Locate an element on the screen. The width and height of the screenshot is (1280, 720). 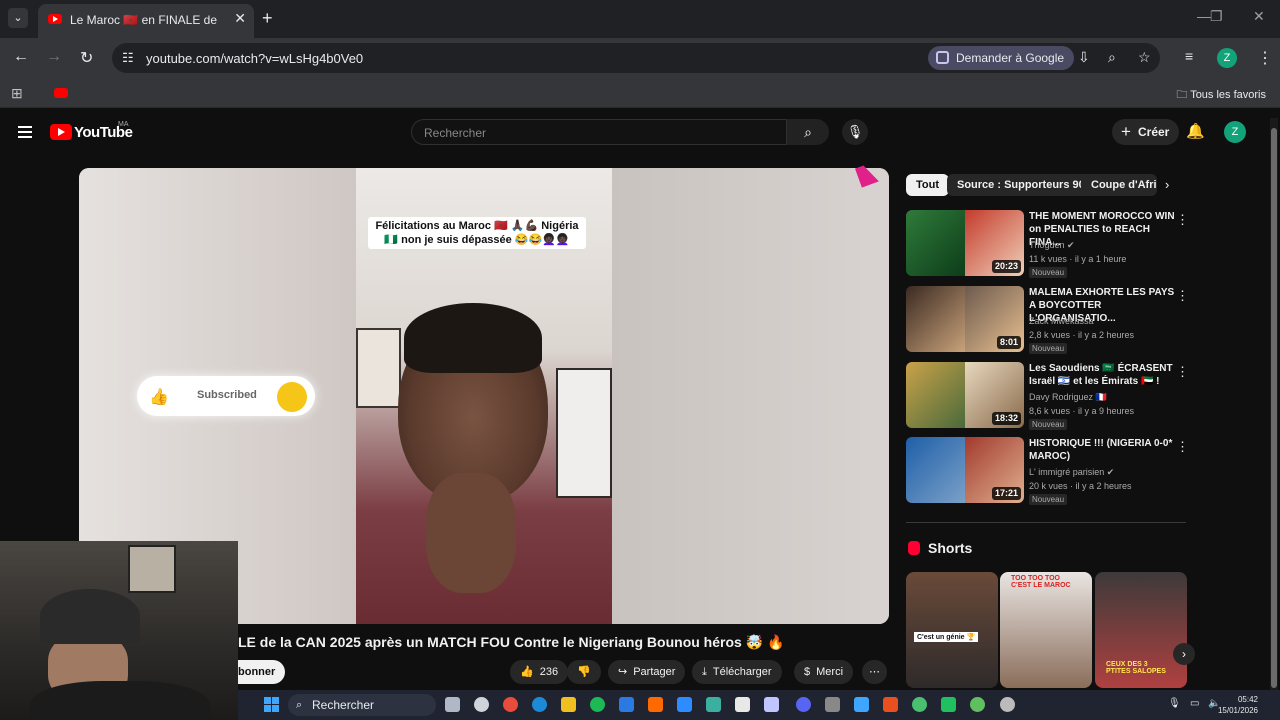
chip-all: Tout is located at coordinates (928, 185).